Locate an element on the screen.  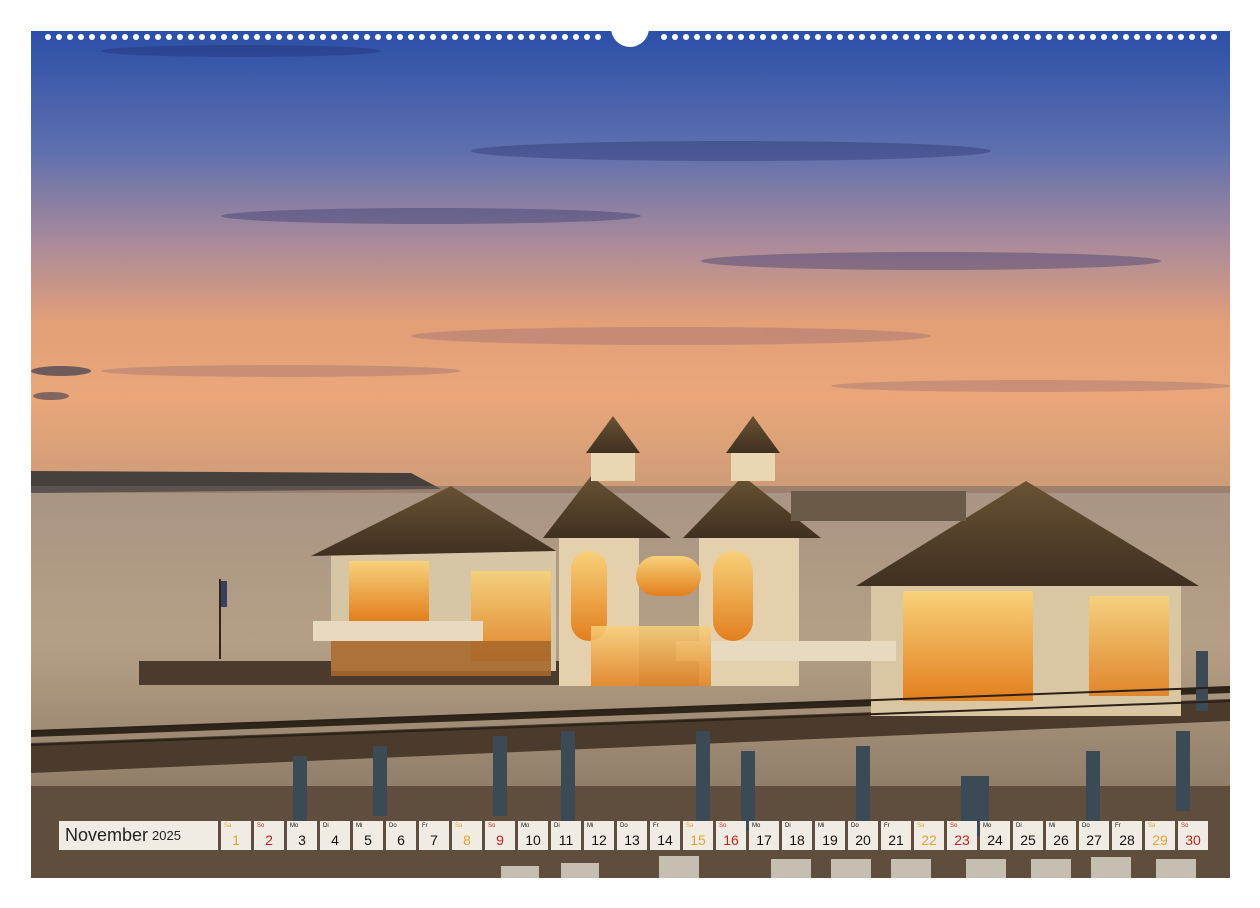
day-cell: Mi 12 is located at coordinates (599, 835).